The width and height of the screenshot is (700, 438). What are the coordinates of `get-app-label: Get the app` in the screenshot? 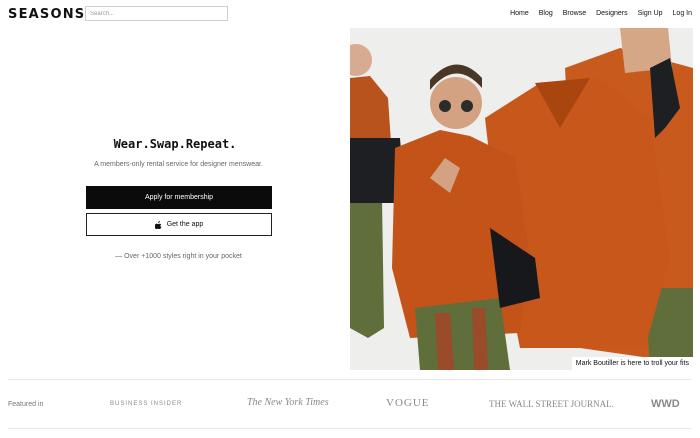 It's located at (185, 224).